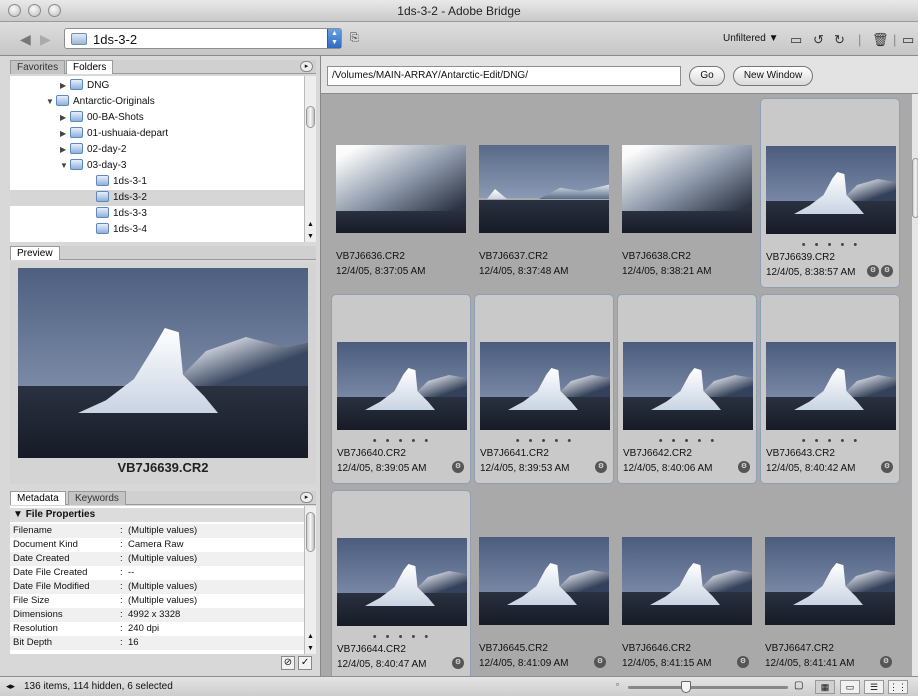 Image resolution: width=918 pixels, height=696 pixels. I want to click on tree-item-label: 1ds-3-3, so click(130, 213).